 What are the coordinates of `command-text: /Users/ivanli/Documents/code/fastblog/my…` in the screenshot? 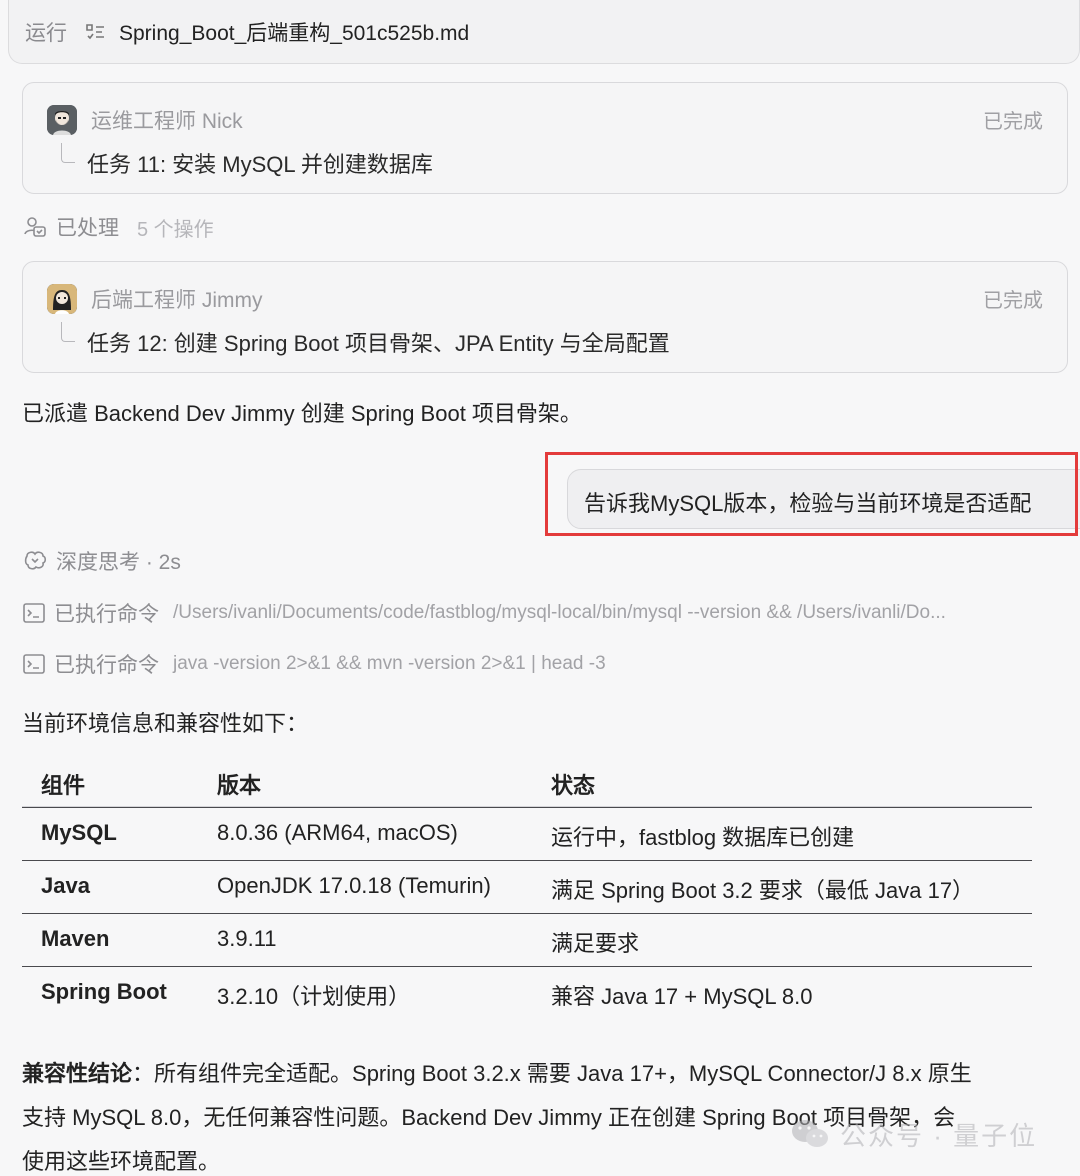 It's located at (559, 612).